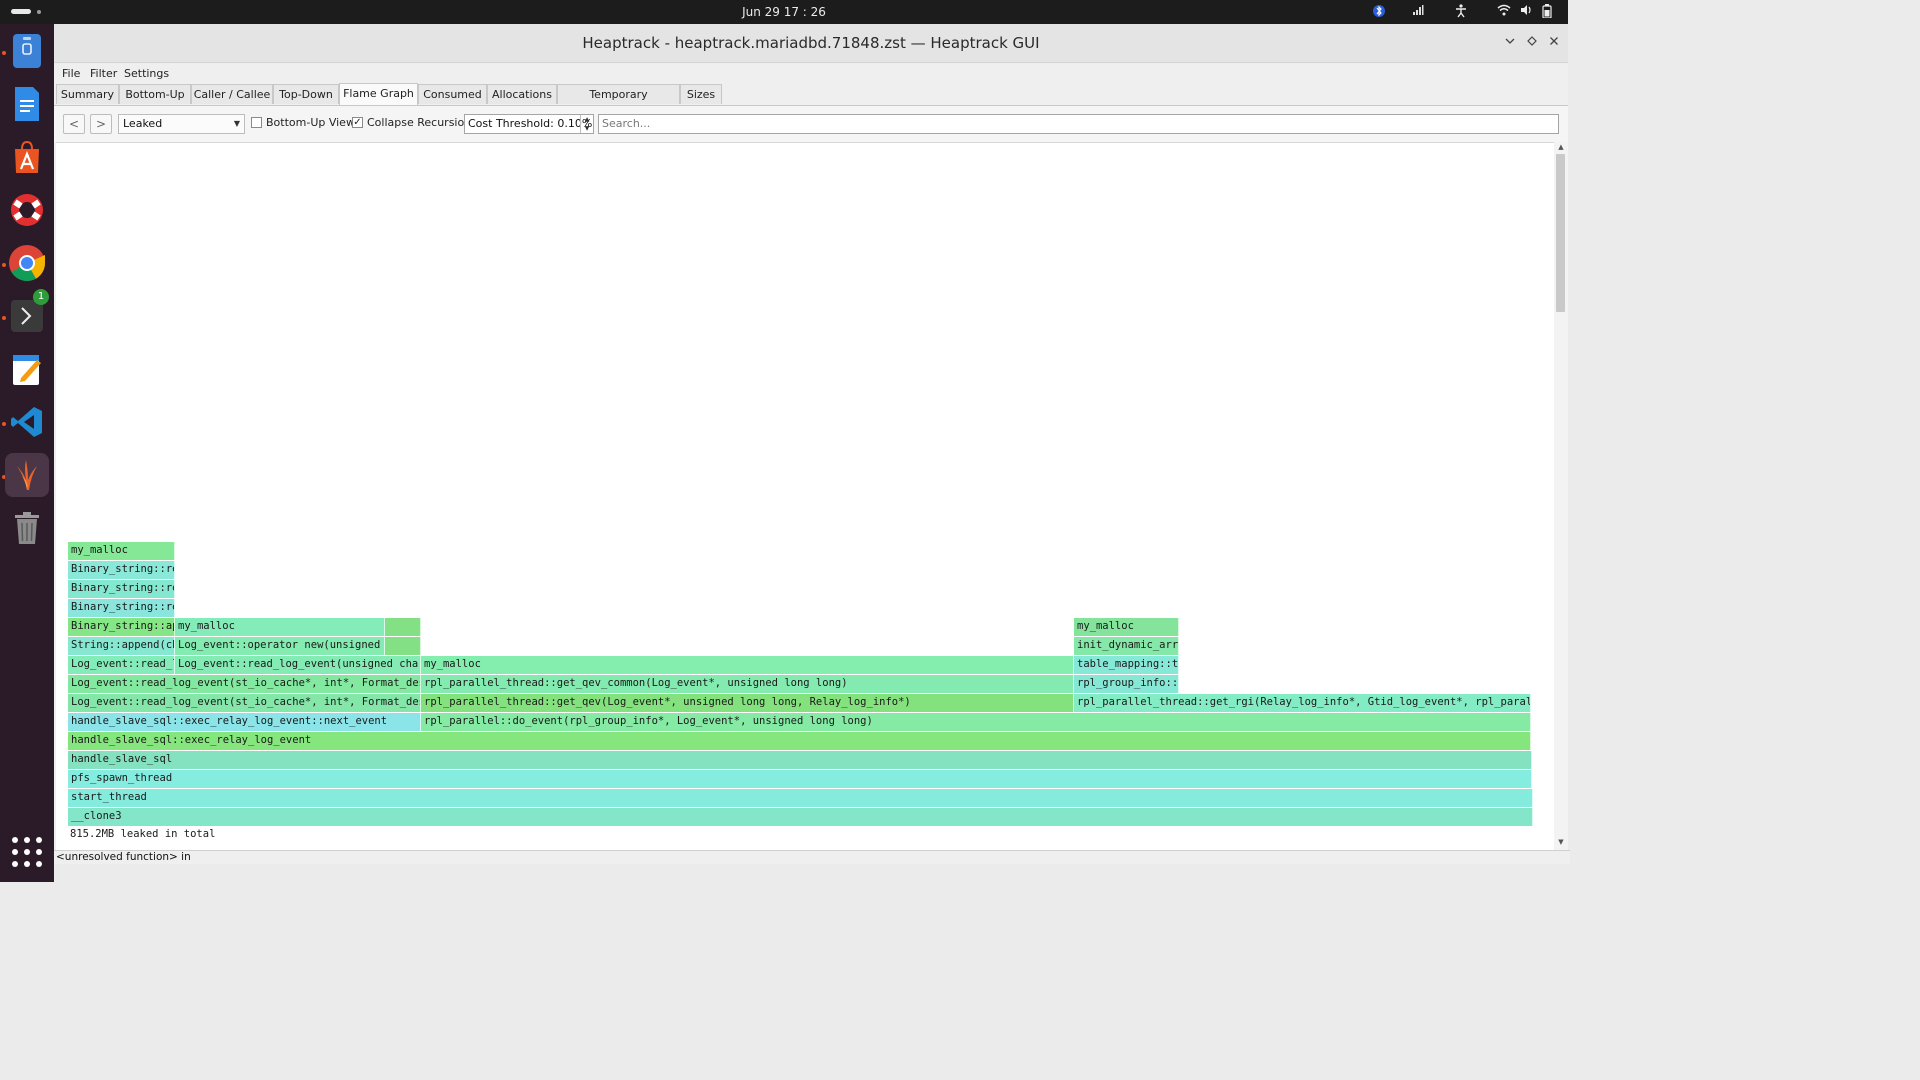 Image resolution: width=1920 pixels, height=1080 pixels. I want to click on cost-type-value: Leaked, so click(143, 123).